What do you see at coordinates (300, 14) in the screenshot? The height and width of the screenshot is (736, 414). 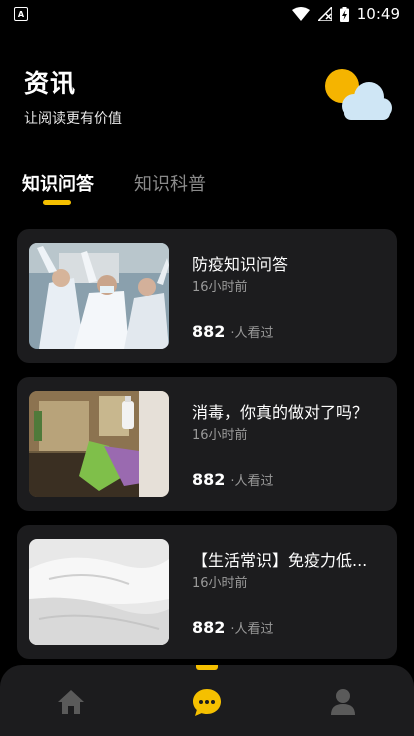 I see `wifi-icon` at bounding box center [300, 14].